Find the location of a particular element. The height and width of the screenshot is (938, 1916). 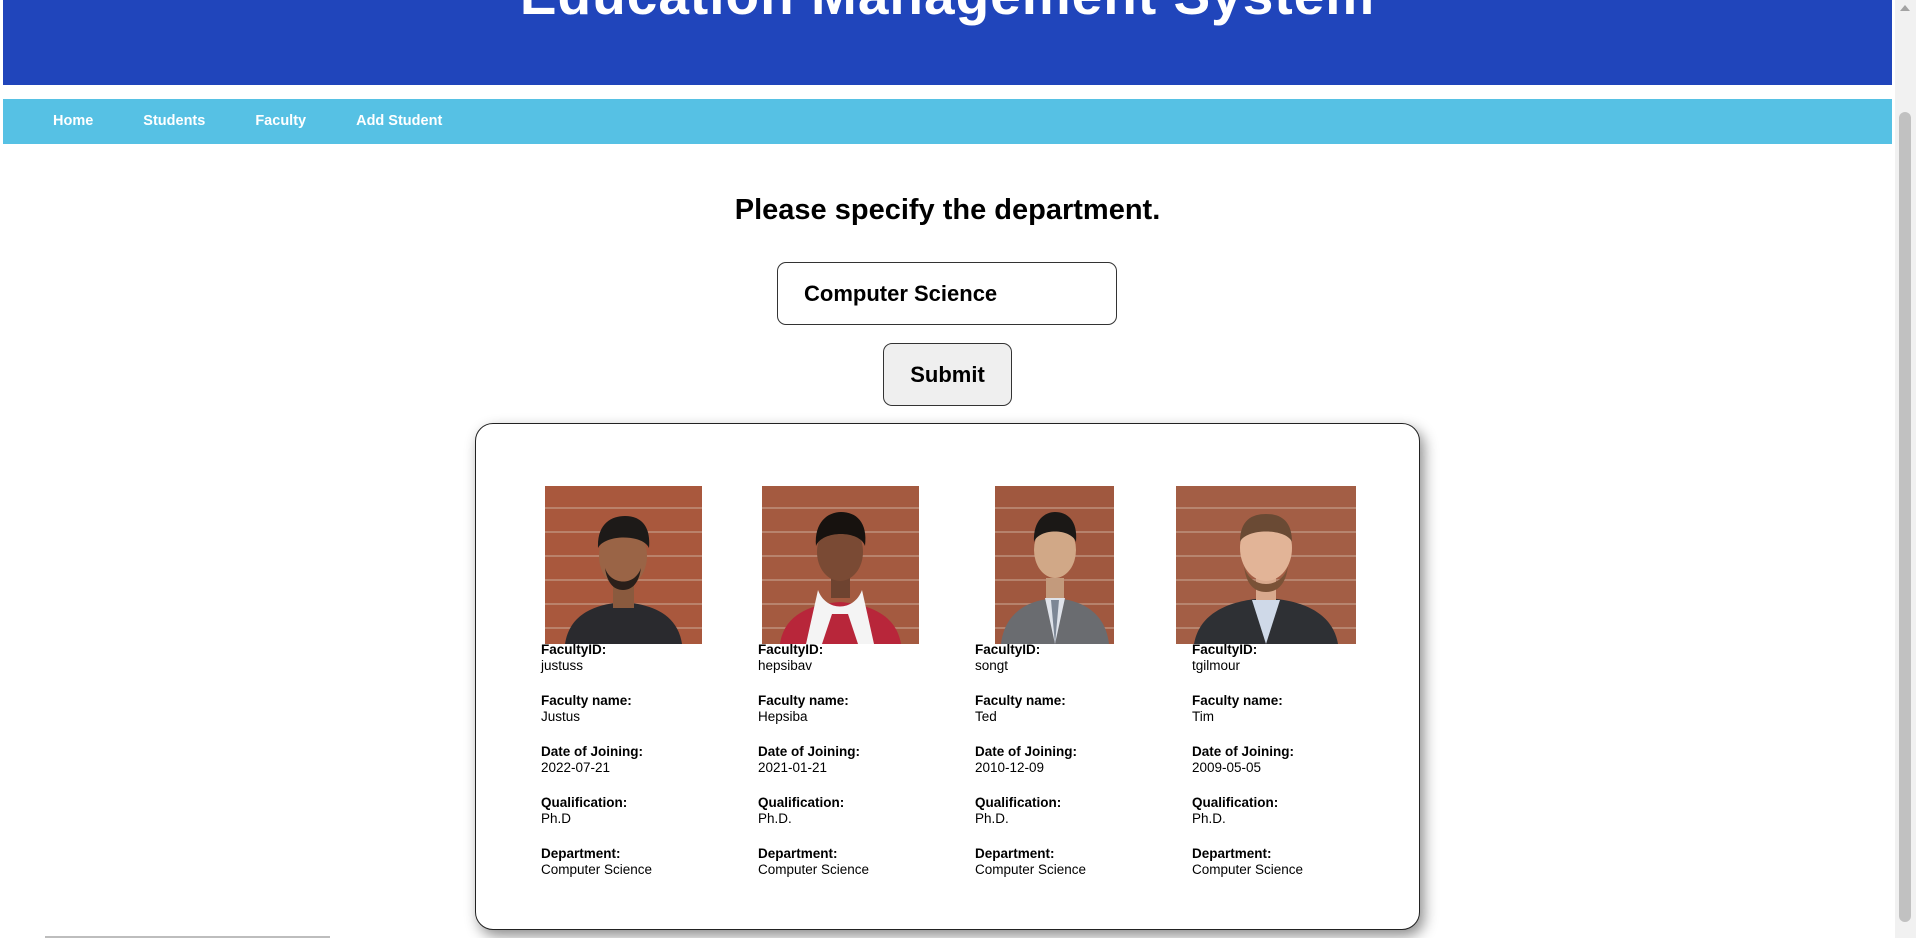

faculty-name-value: Hepsiba is located at coordinates (783, 716).